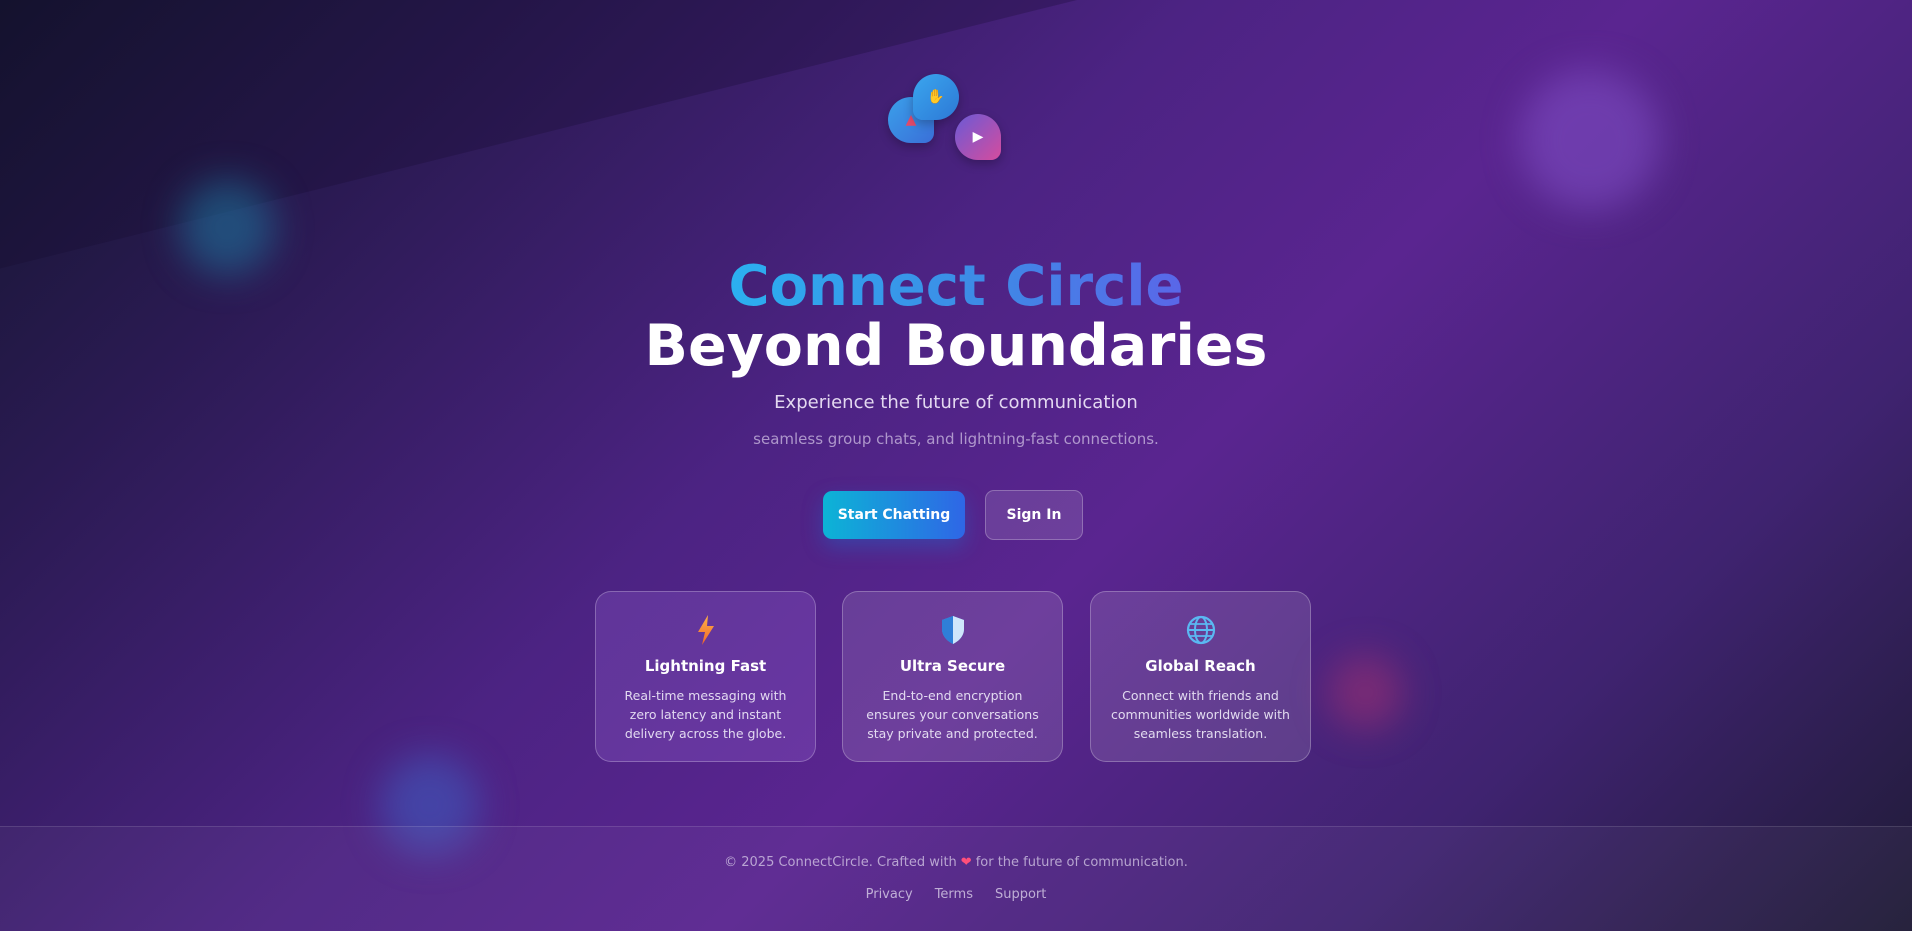  I want to click on chat-bubble-icon: ▶, so click(978, 137).